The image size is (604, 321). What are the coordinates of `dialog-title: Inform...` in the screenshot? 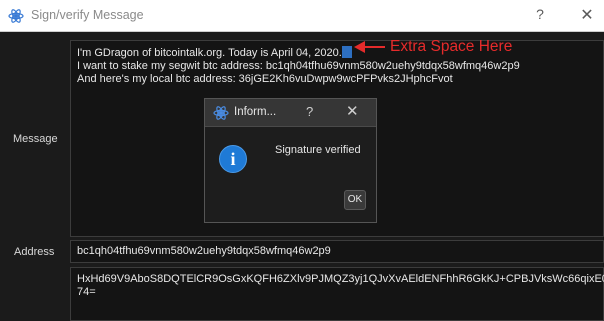 It's located at (255, 112).